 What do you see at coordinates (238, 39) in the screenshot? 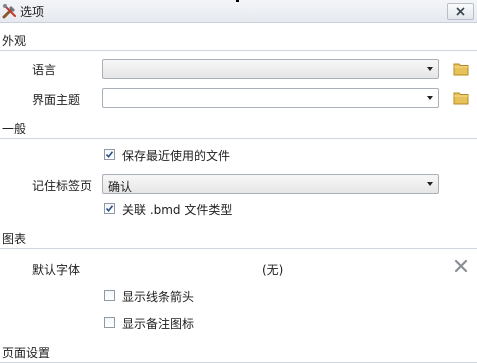
I see `section-appearance: 外观` at bounding box center [238, 39].